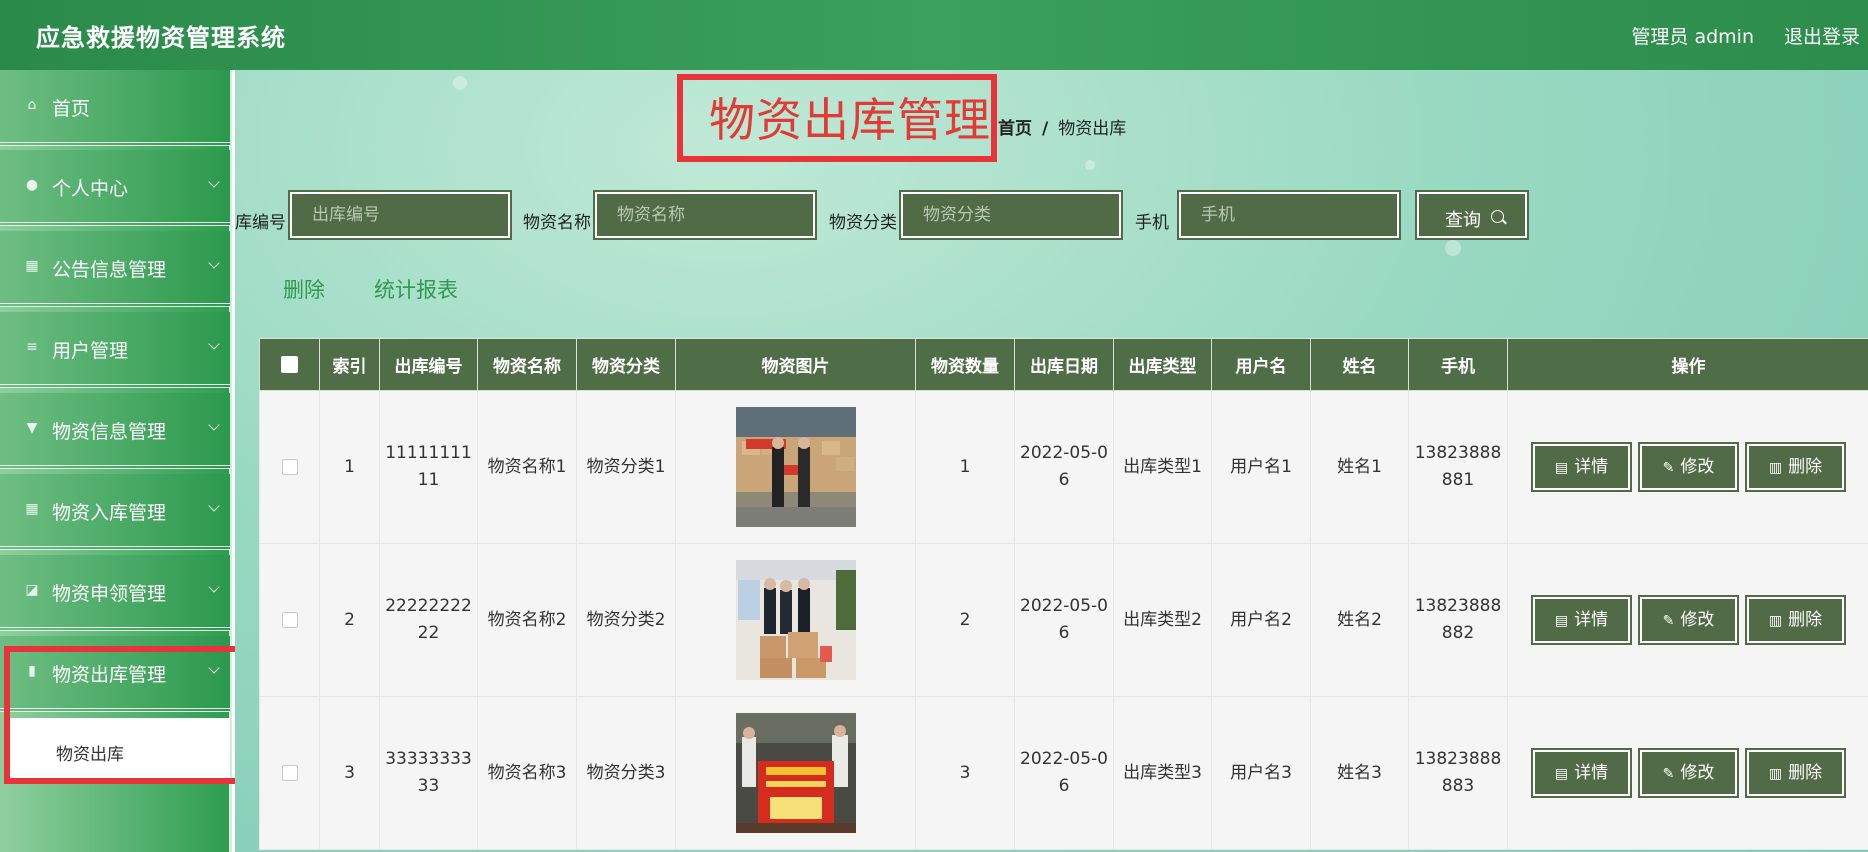 This screenshot has height=852, width=1868. I want to click on search-input-code, so click(400, 215).